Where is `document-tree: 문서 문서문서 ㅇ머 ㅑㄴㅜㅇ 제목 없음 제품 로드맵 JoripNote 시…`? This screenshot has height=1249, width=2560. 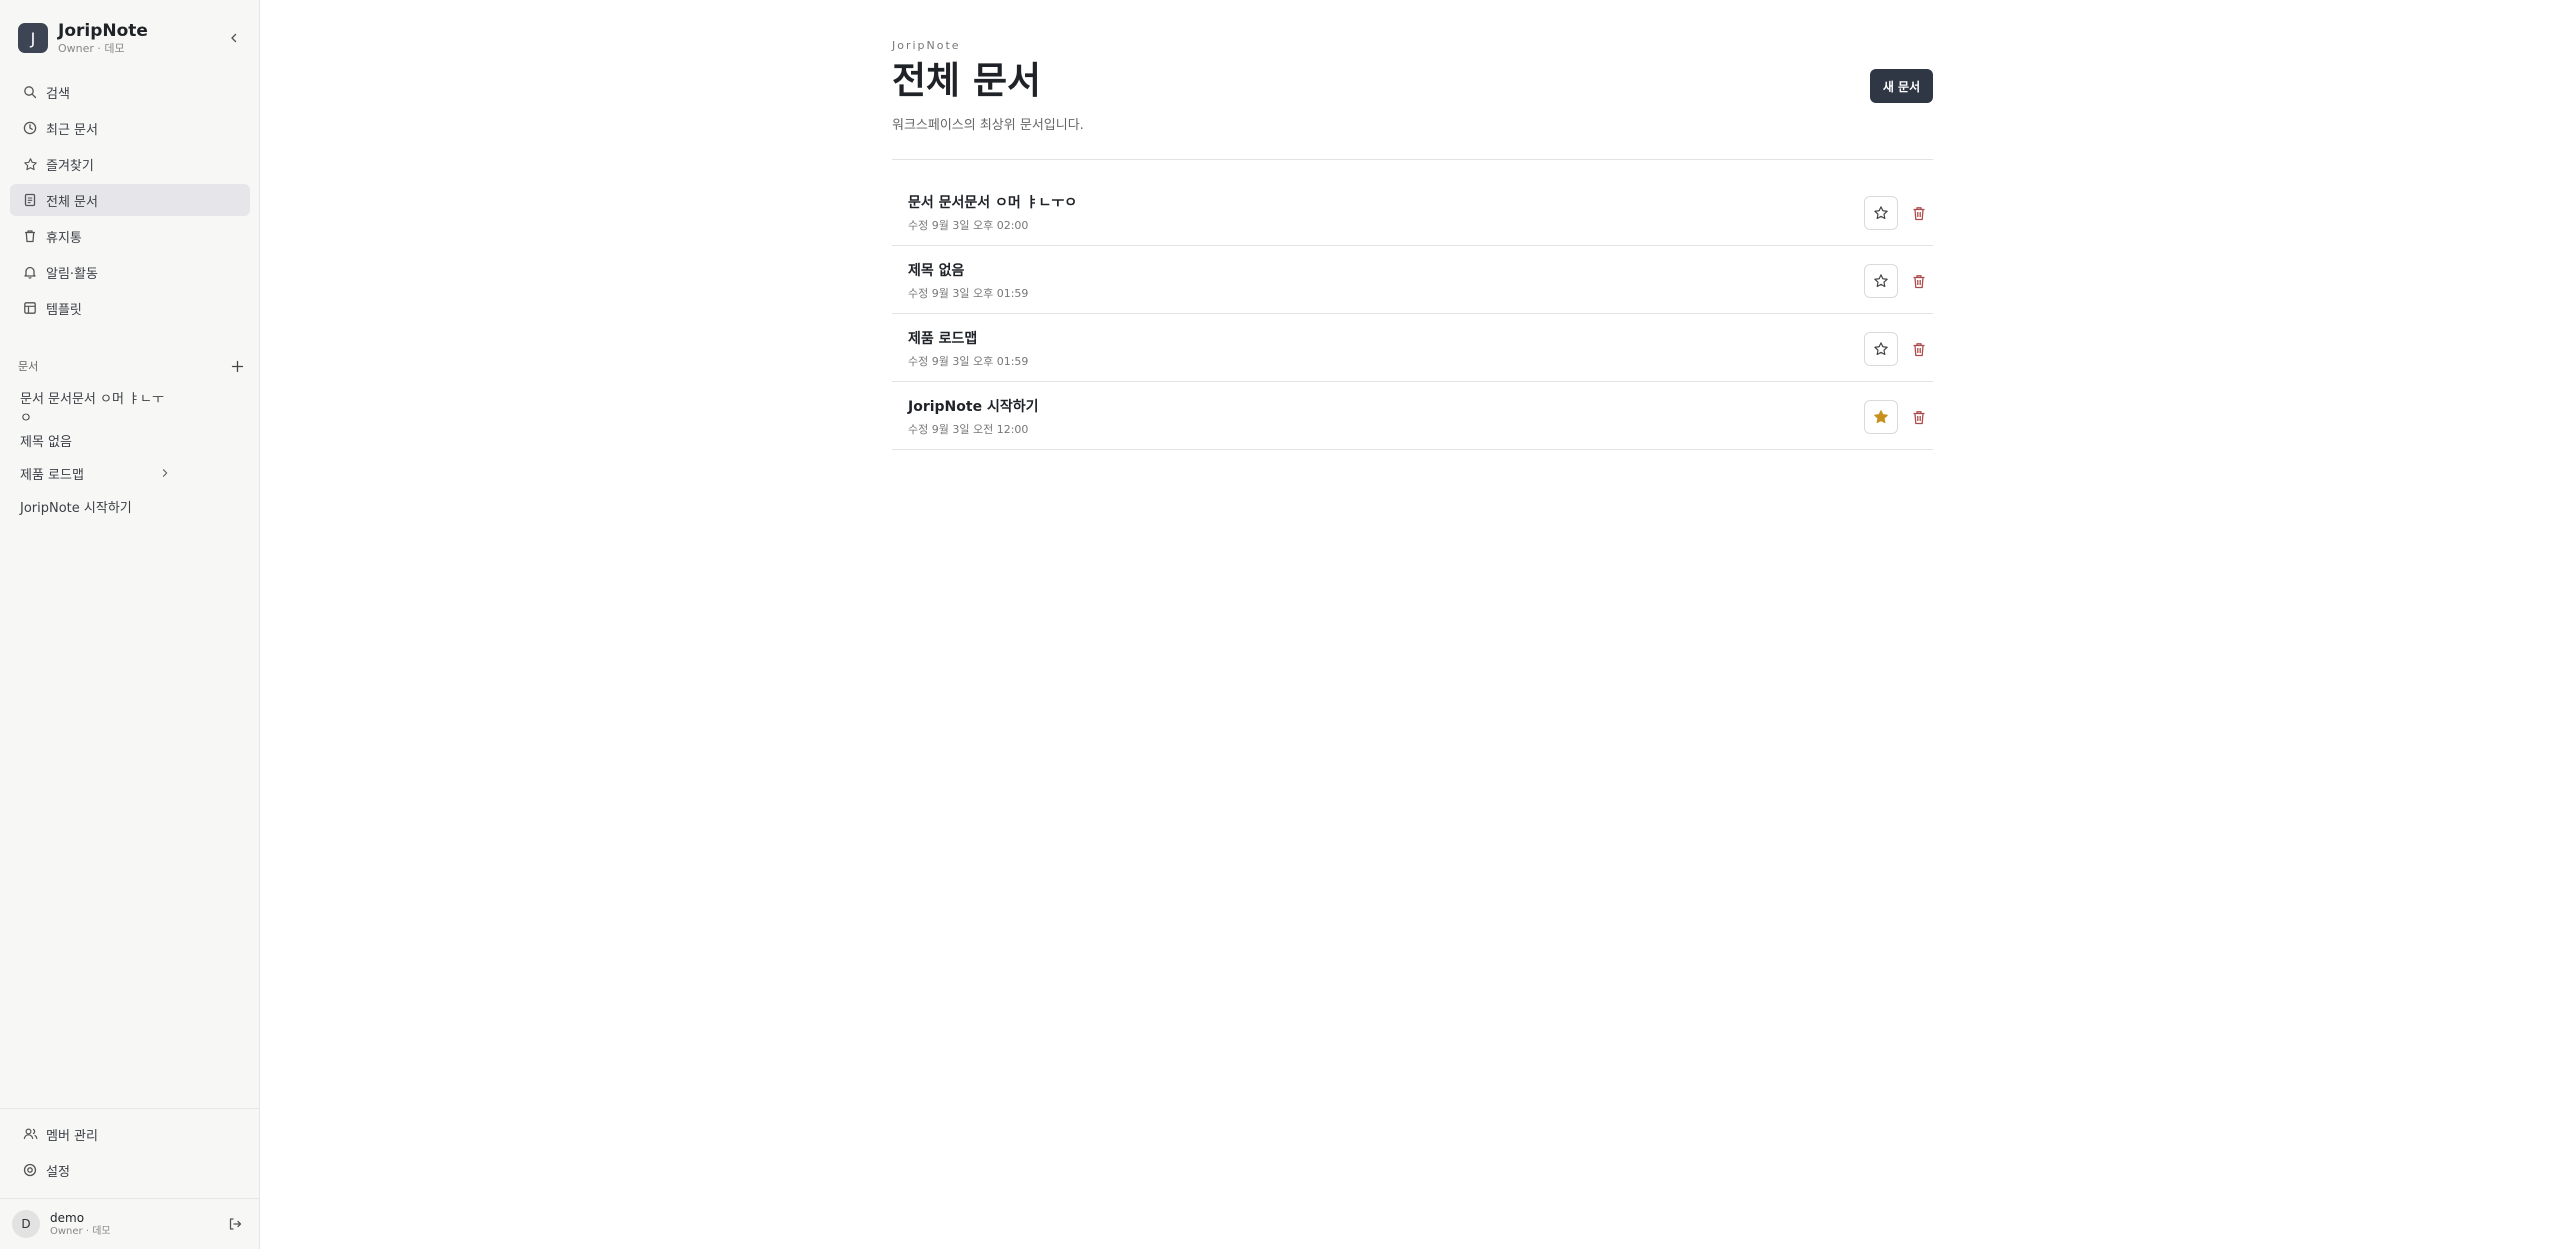 document-tree: 문서 문서문서 ㅇ머 ㅑㄴㅜㅇ 제목 없음 제품 로드맵 JoripNote 시… is located at coordinates (130, 458).